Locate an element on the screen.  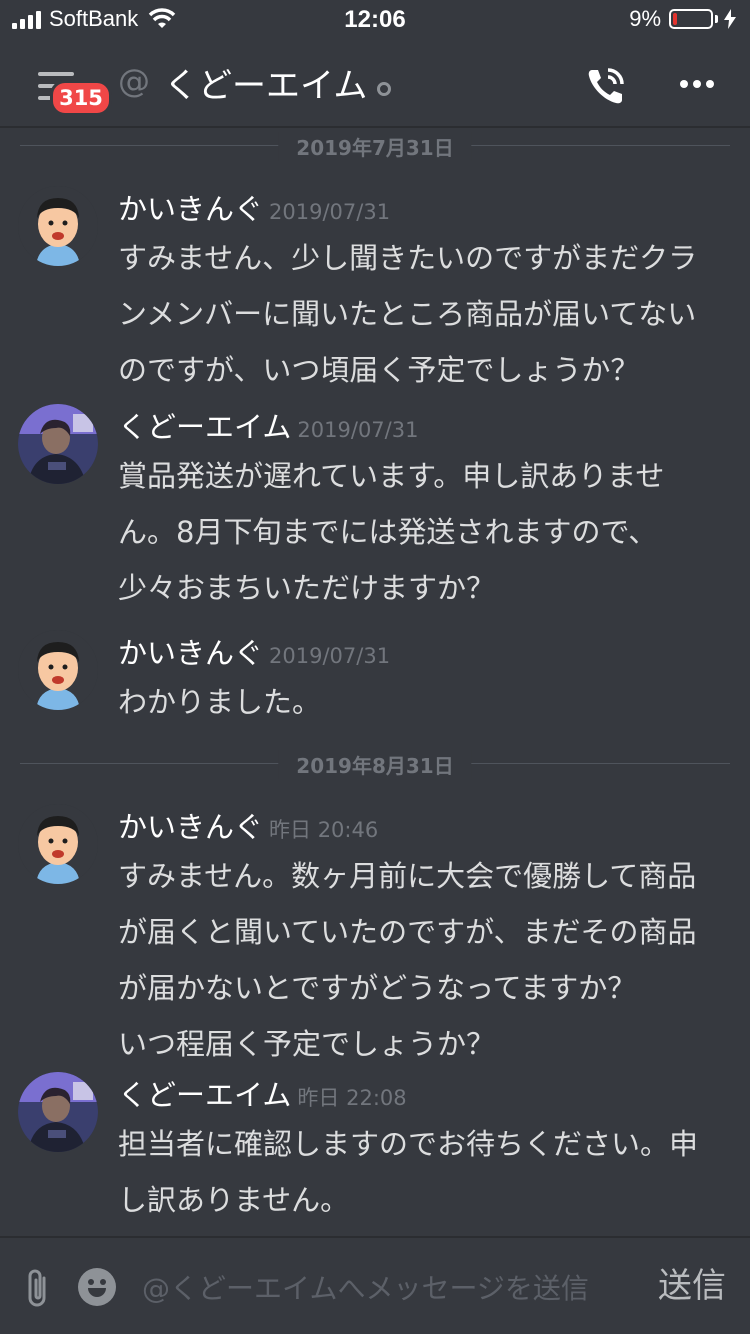
message-line: すみません、少し聞きたいのですがまだクラ is located at coordinates (408, 258).